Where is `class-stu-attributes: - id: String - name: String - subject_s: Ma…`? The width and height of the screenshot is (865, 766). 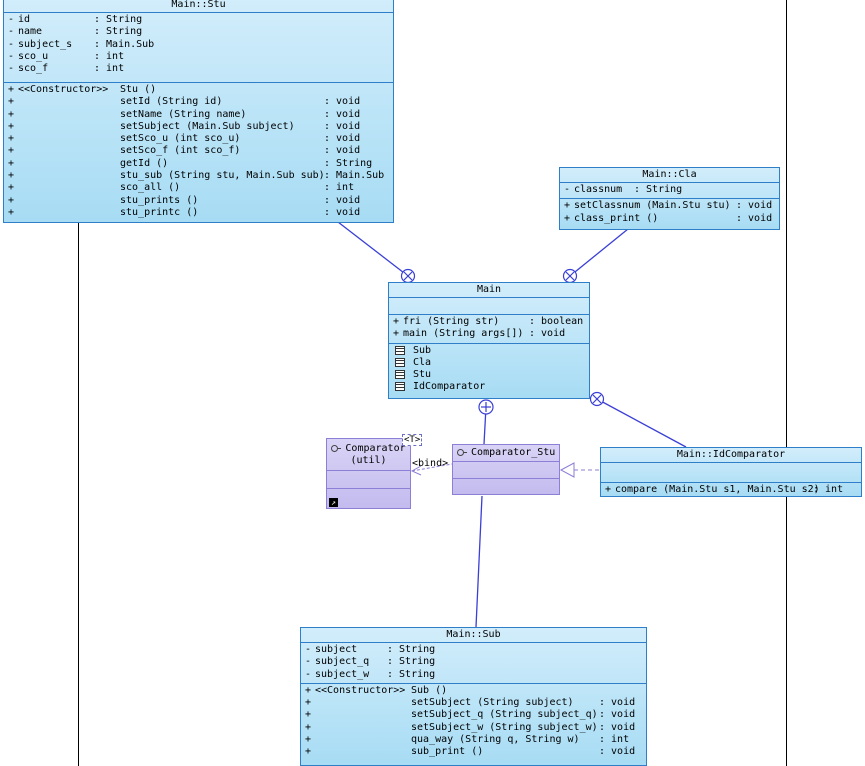 class-stu-attributes: - id: String - name: String - subject_s: Ma… is located at coordinates (198, 48).